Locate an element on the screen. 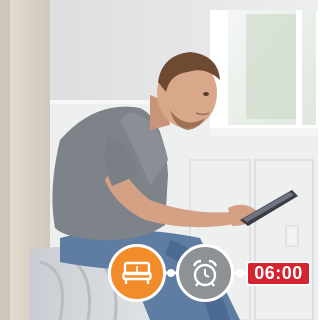 This screenshot has width=320, height=320. alarm-time-badge: 06:00 is located at coordinates (278, 273).